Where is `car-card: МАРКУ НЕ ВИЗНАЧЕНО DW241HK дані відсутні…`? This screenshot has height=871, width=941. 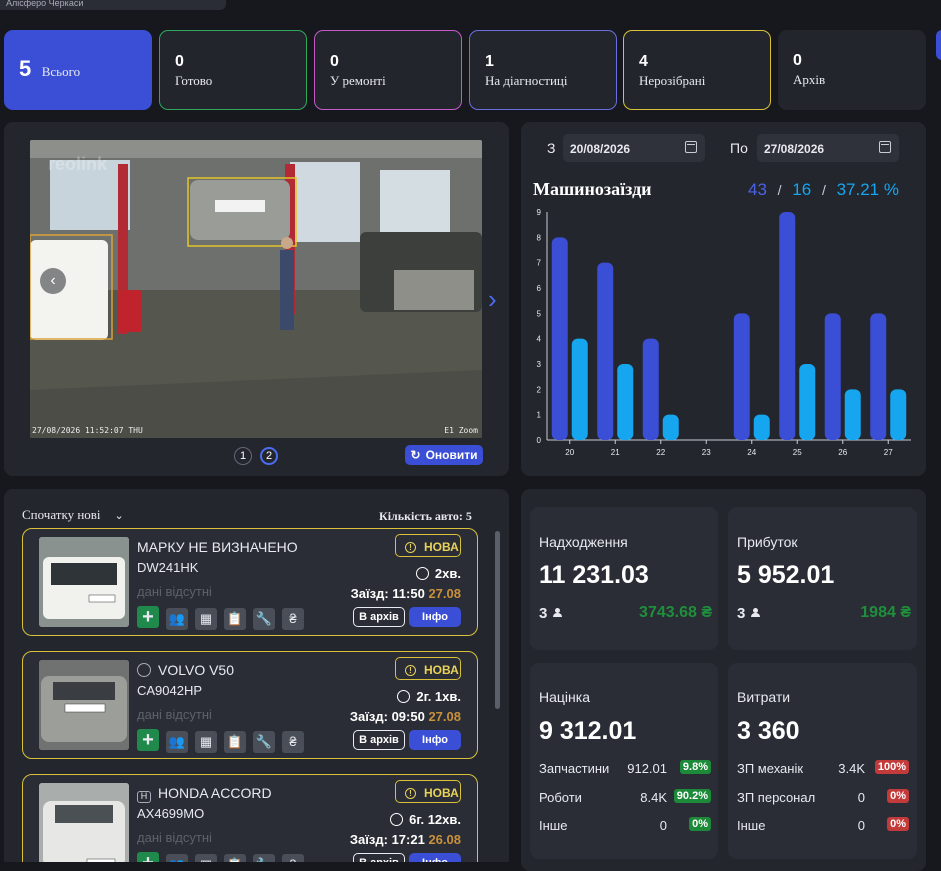
car-card: МАРКУ НЕ ВИЗНАЧЕНО DW241HK дані відсутні… is located at coordinates (250, 582).